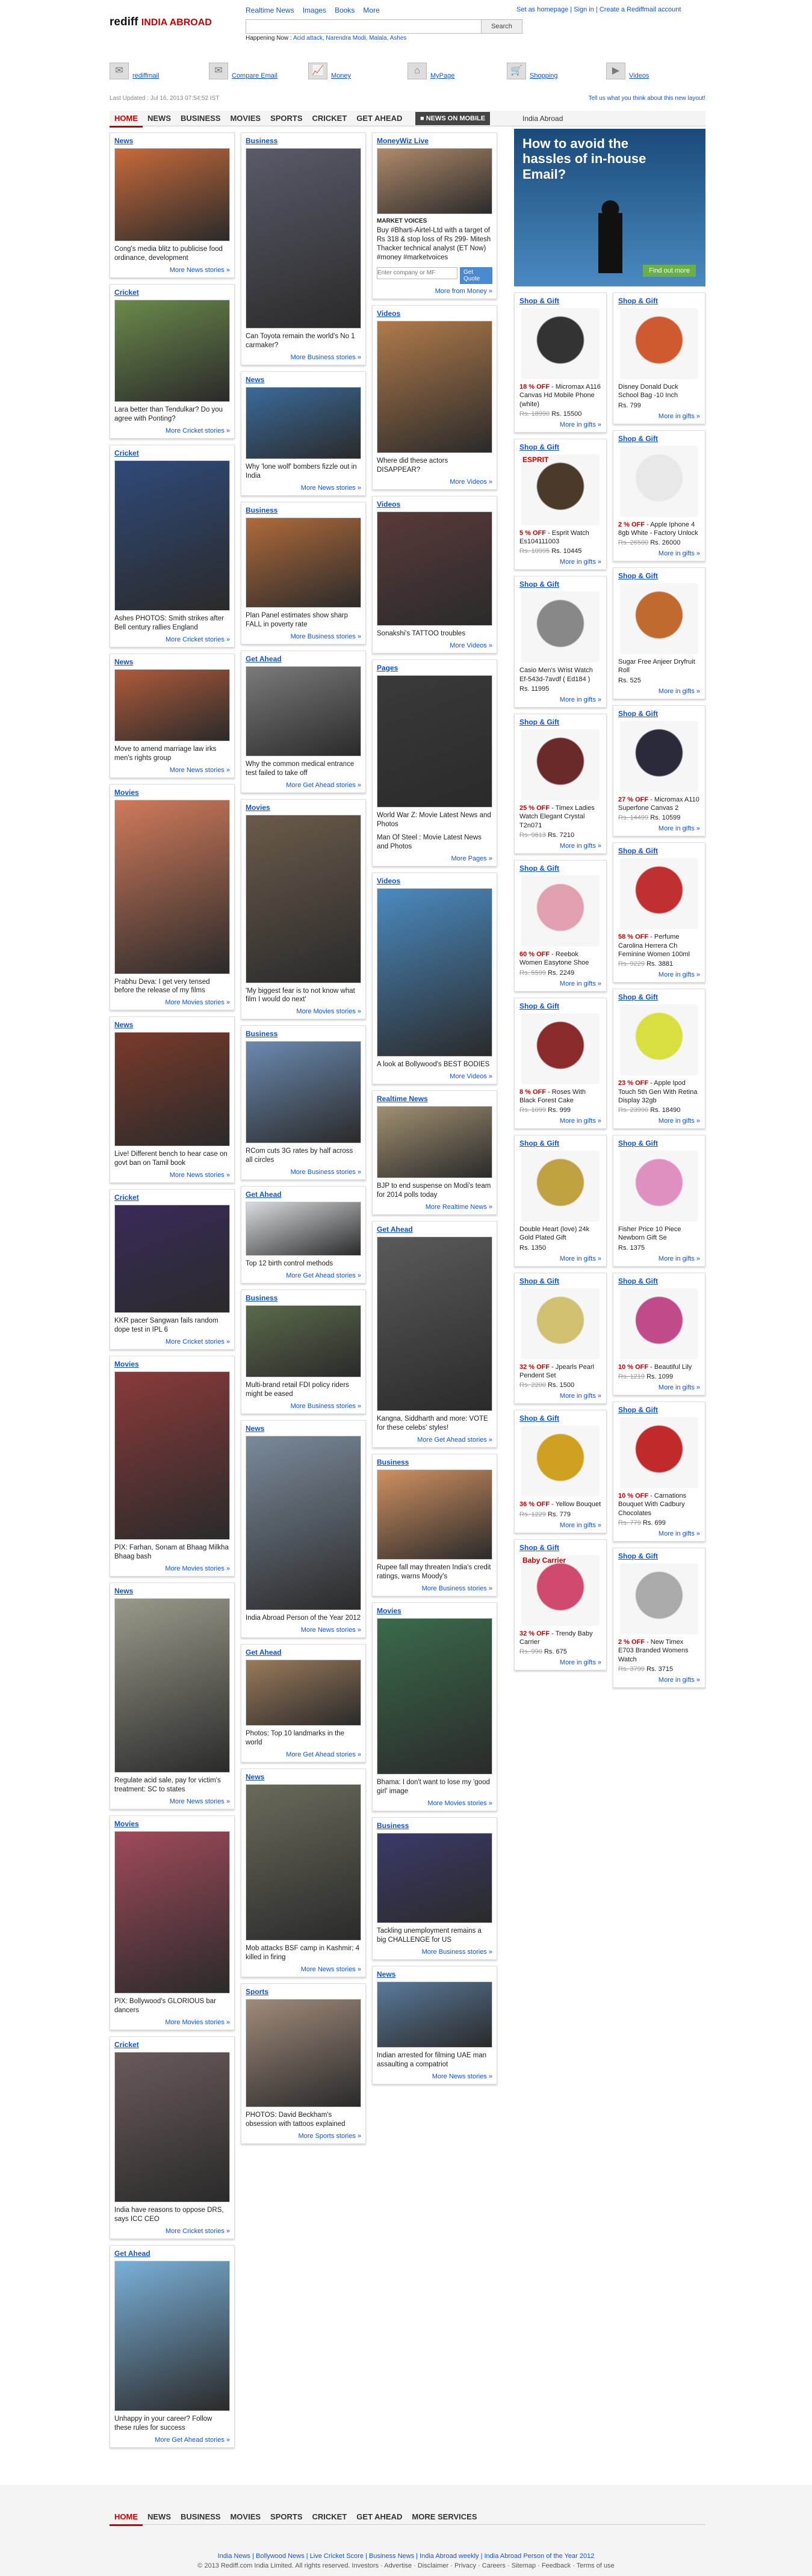 Image resolution: width=812 pixels, height=2576 pixels. What do you see at coordinates (245, 118) in the screenshot?
I see `nav-item-3: MOVIES` at bounding box center [245, 118].